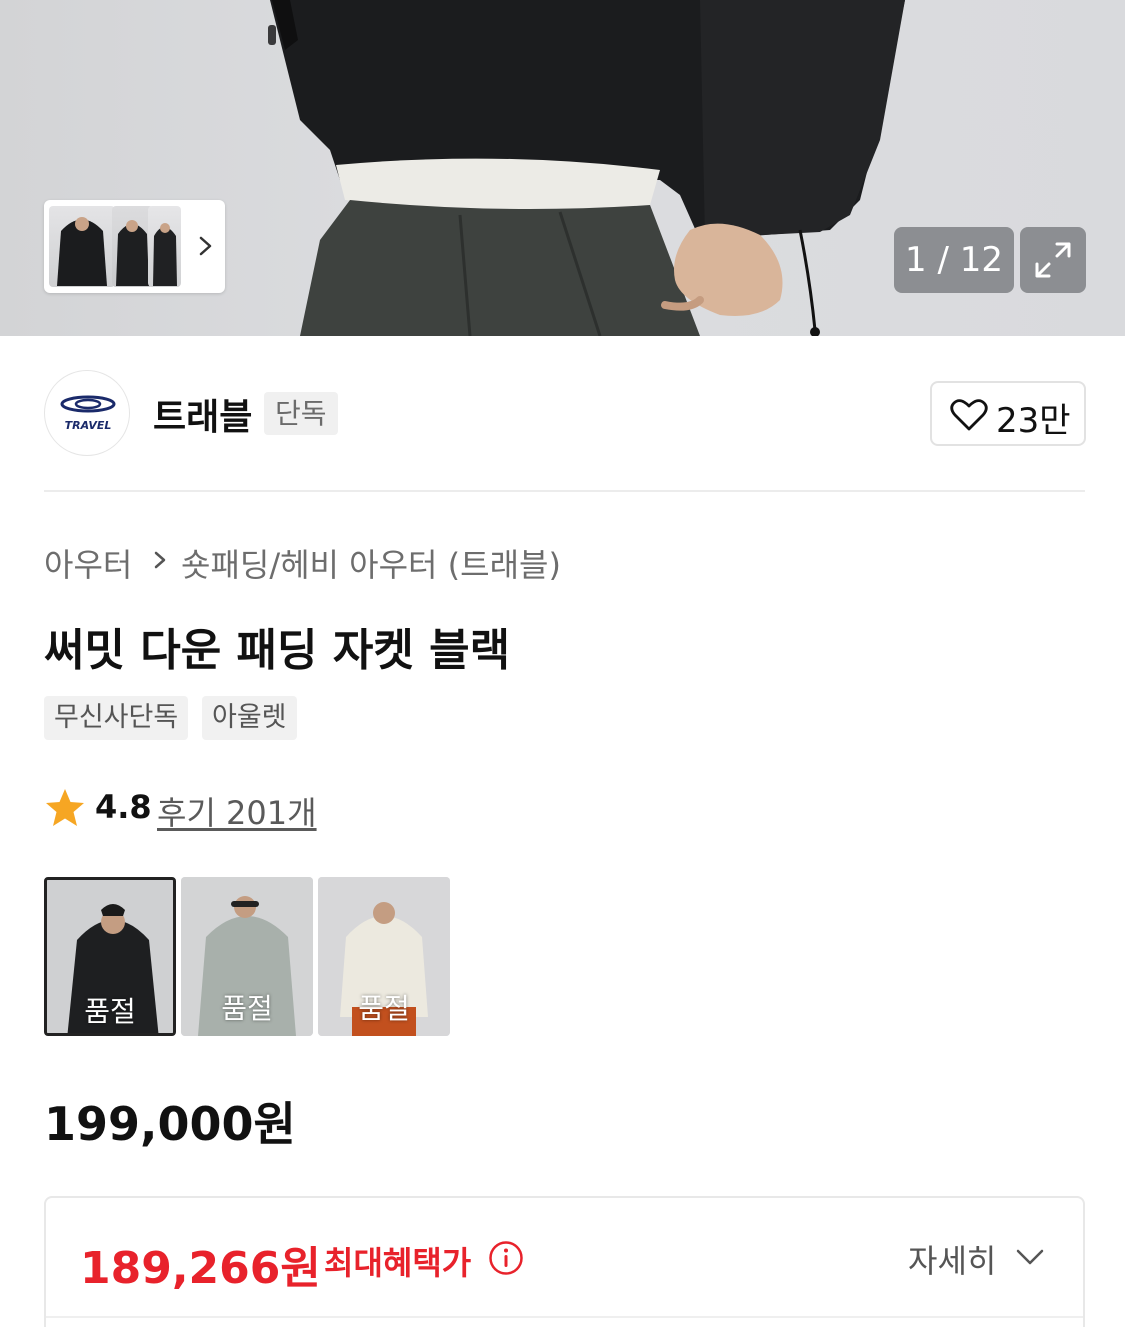  What do you see at coordinates (116, 718) in the screenshot?
I see `tag-musinsa-exclusive: 무신사단독` at bounding box center [116, 718].